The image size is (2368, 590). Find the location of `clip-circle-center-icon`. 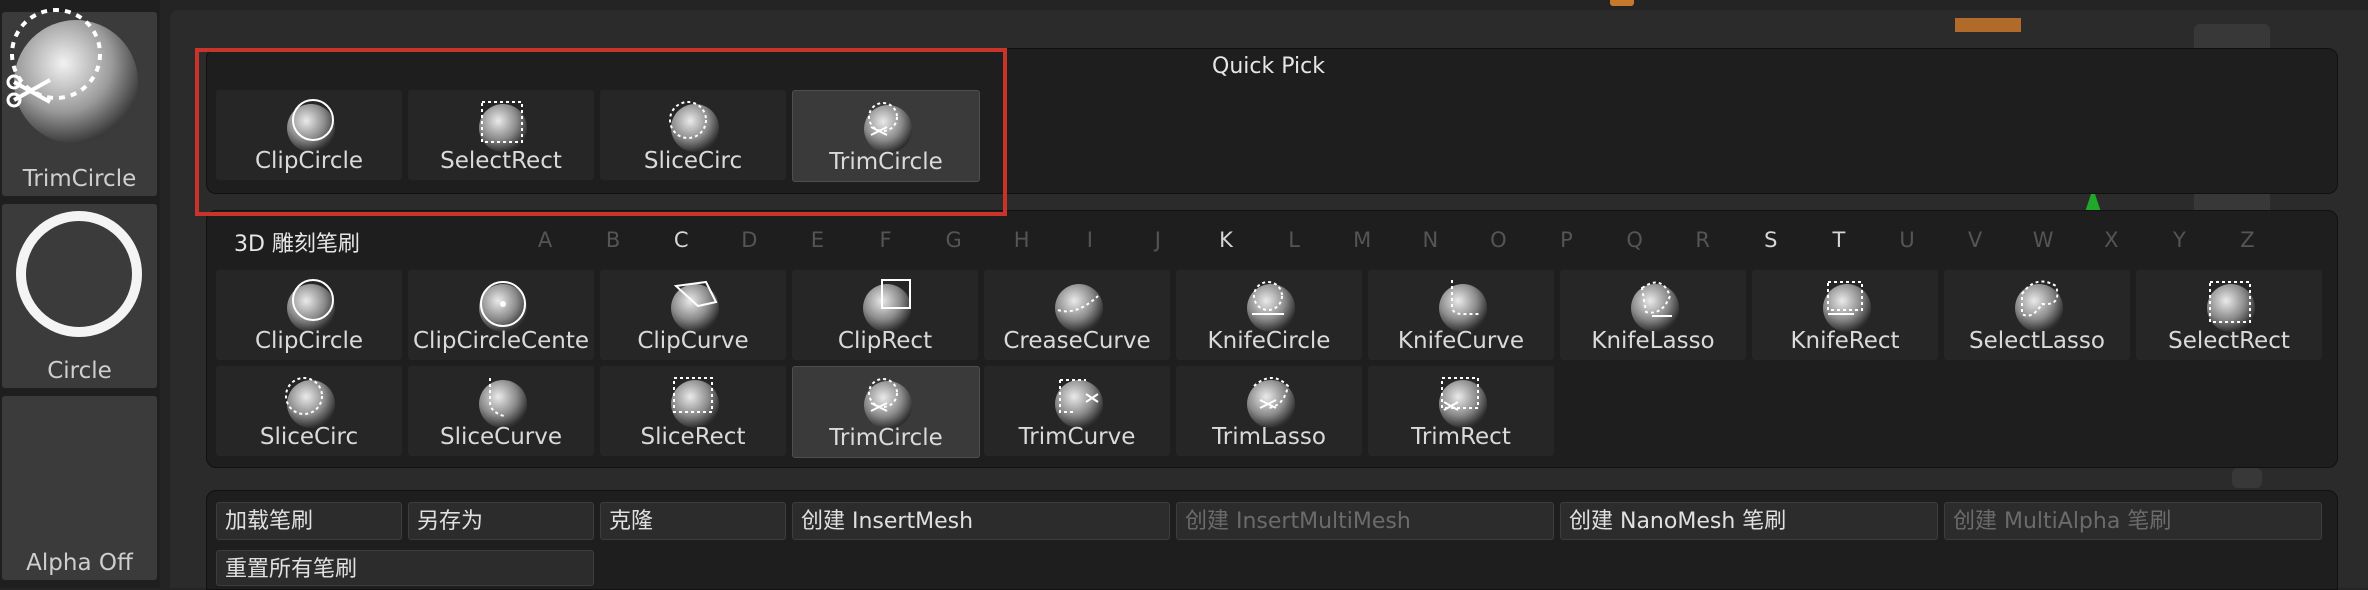

clip-circle-center-icon is located at coordinates (501, 304).